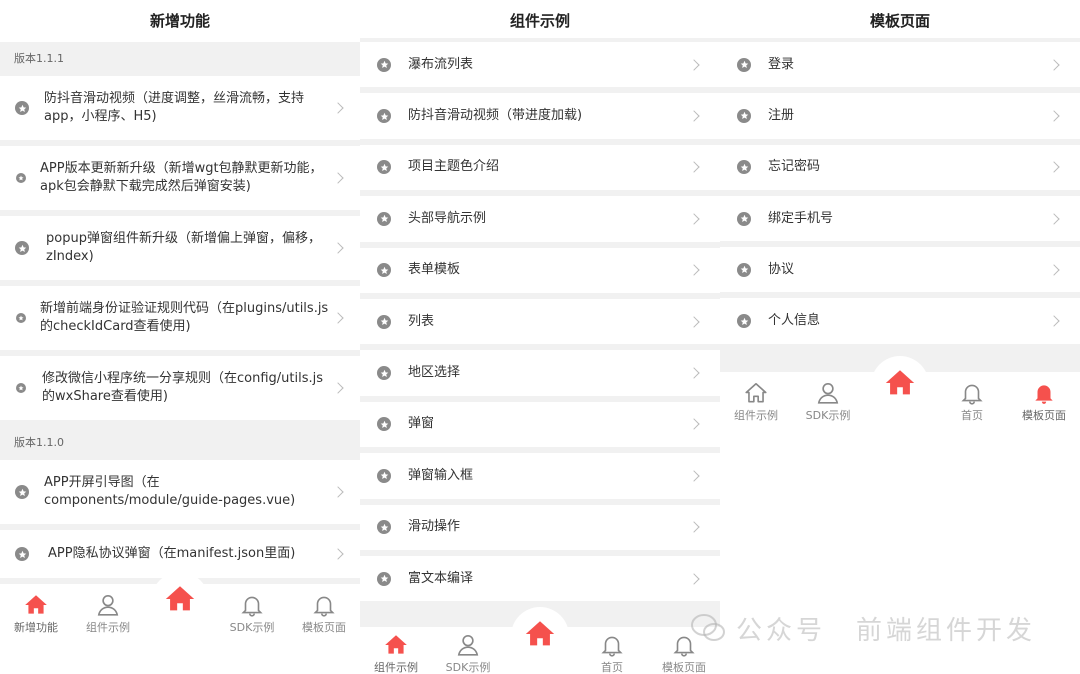  Describe the element at coordinates (441, 475) in the screenshot. I see `list-item-label: 弹窗输入框` at that location.